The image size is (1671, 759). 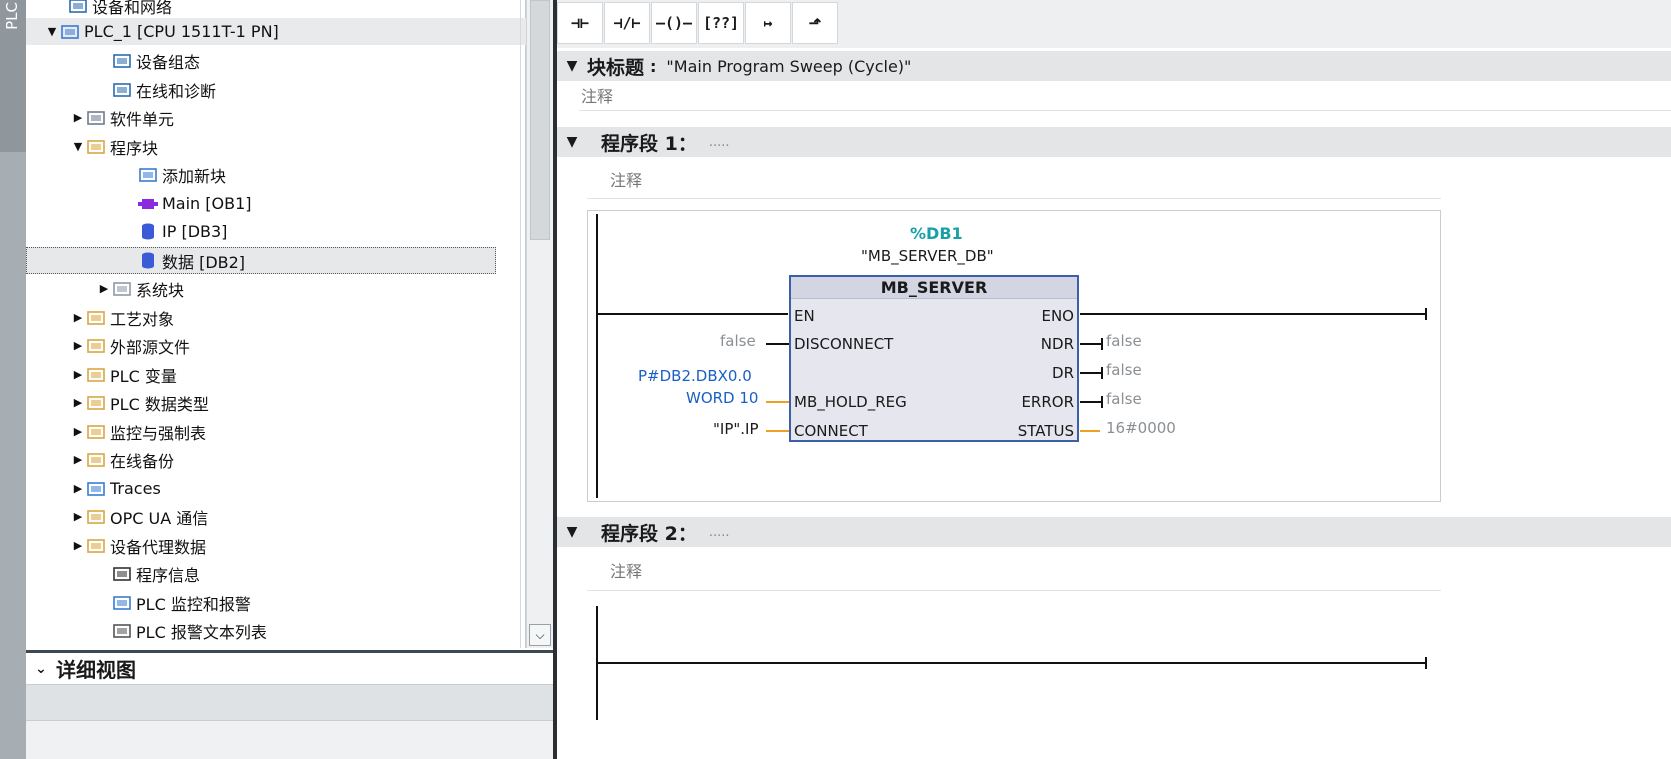 What do you see at coordinates (936, 233) in the screenshot?
I see `instance-db-number: %DB1` at bounding box center [936, 233].